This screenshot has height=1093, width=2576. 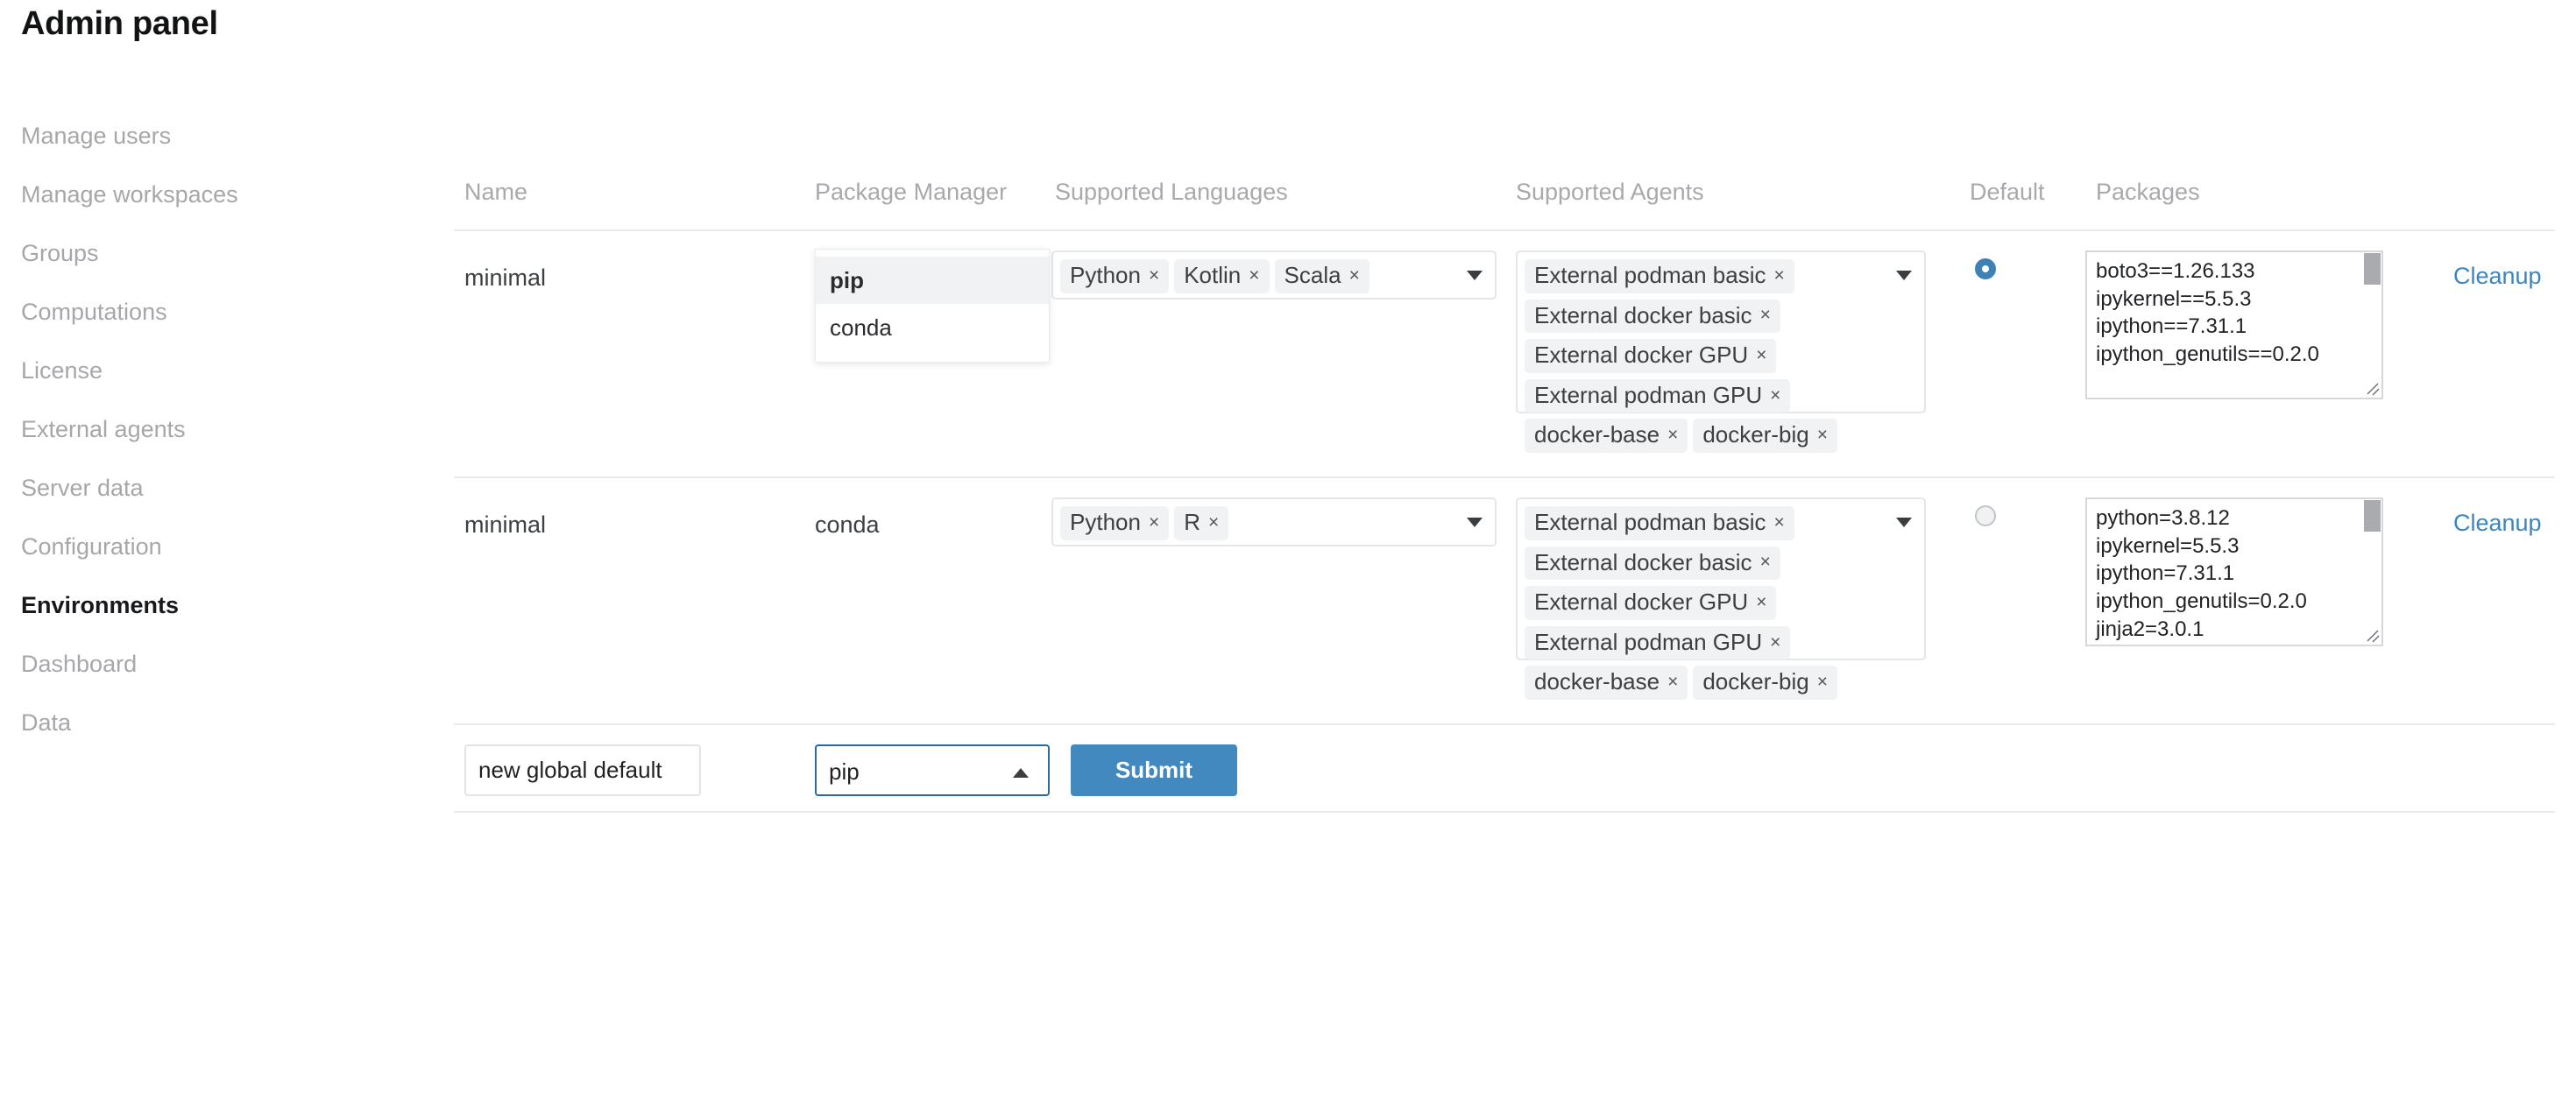 I want to click on supported-languages-multiselect: Python × Kotlin × Scala ×, so click(x=1274, y=275).